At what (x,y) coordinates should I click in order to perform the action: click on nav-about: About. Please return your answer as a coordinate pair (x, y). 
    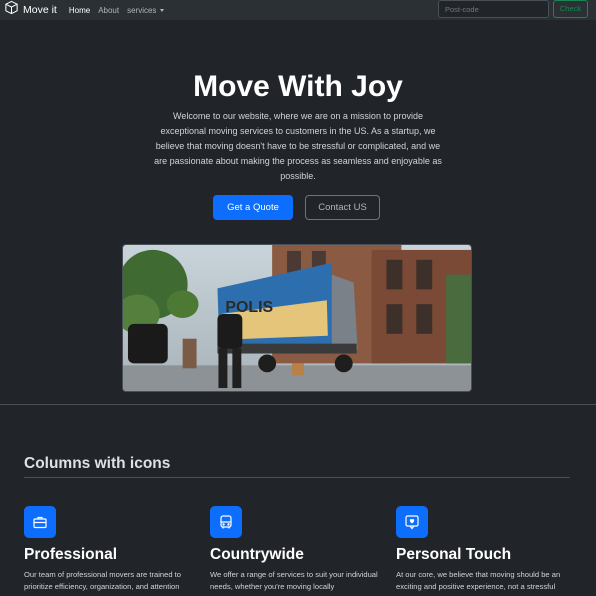
    Looking at the image, I should click on (108, 10).